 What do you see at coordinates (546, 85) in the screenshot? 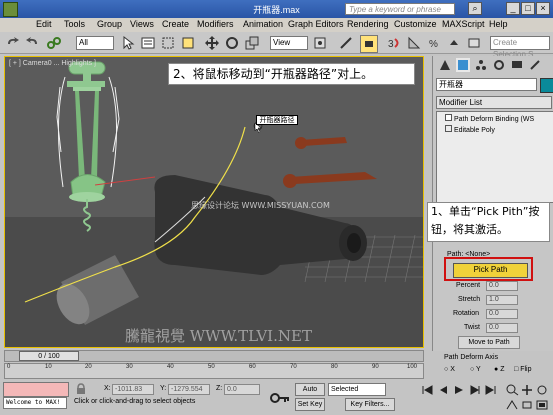
I see `object-color-swatch` at bounding box center [546, 85].